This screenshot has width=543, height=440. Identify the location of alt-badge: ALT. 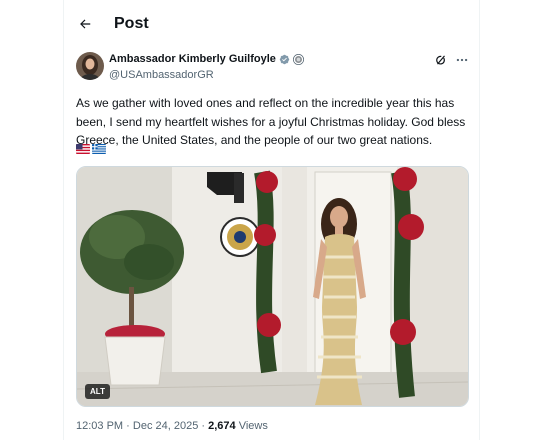
(97, 391).